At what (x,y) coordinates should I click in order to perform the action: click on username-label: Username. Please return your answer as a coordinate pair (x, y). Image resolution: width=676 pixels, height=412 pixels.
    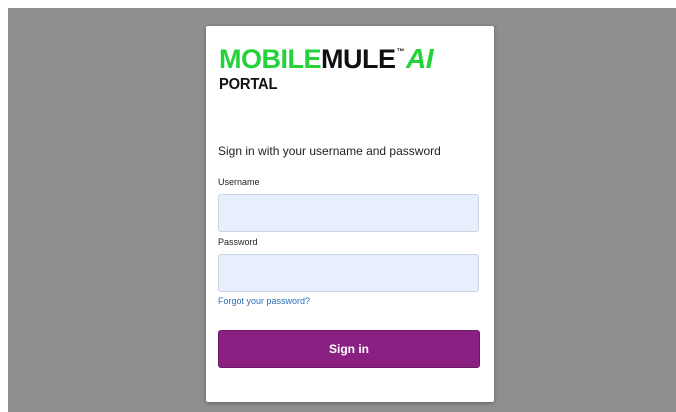
    Looking at the image, I should click on (239, 182).